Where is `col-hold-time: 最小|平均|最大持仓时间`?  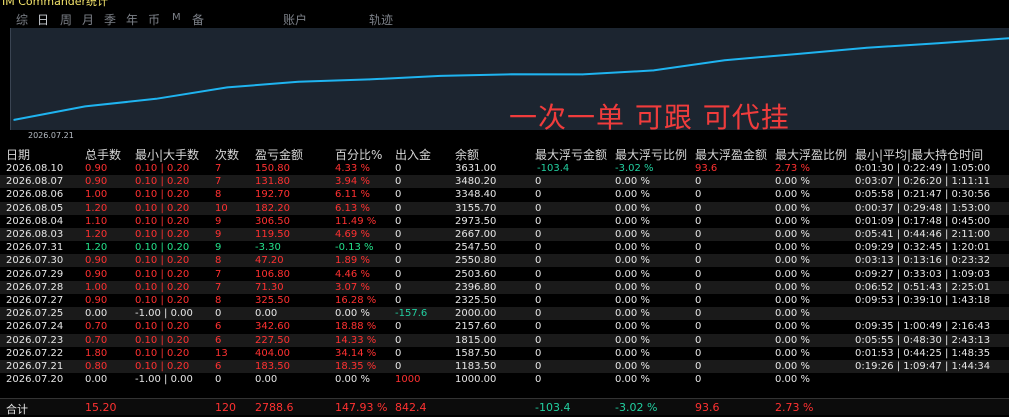
col-hold-time: 最小|平均|最大持仓时间 is located at coordinates (919, 154).